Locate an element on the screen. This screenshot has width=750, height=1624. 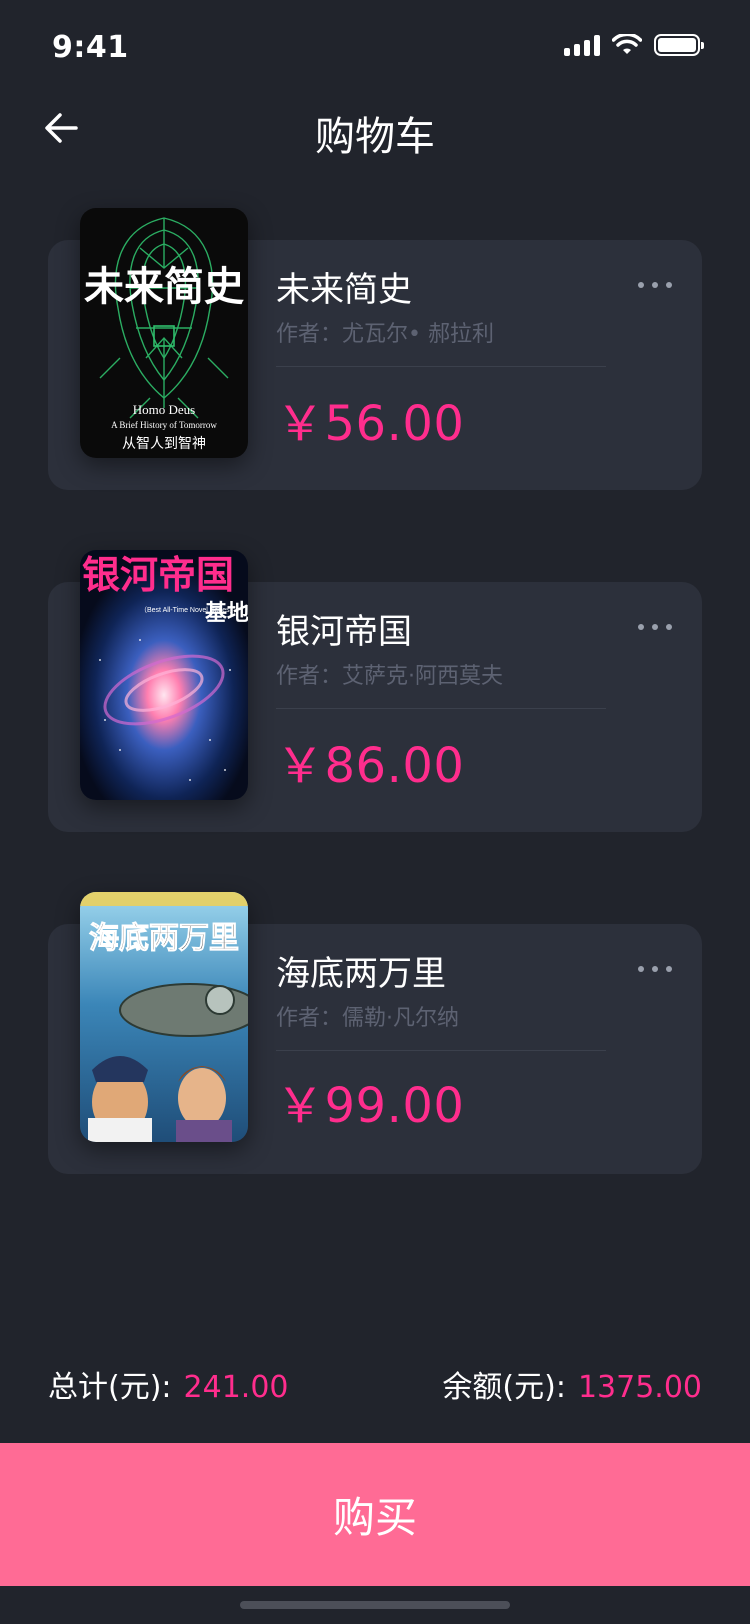
book-author: 作者：尤瓦尔• 郝拉利 is located at coordinates (385, 334).